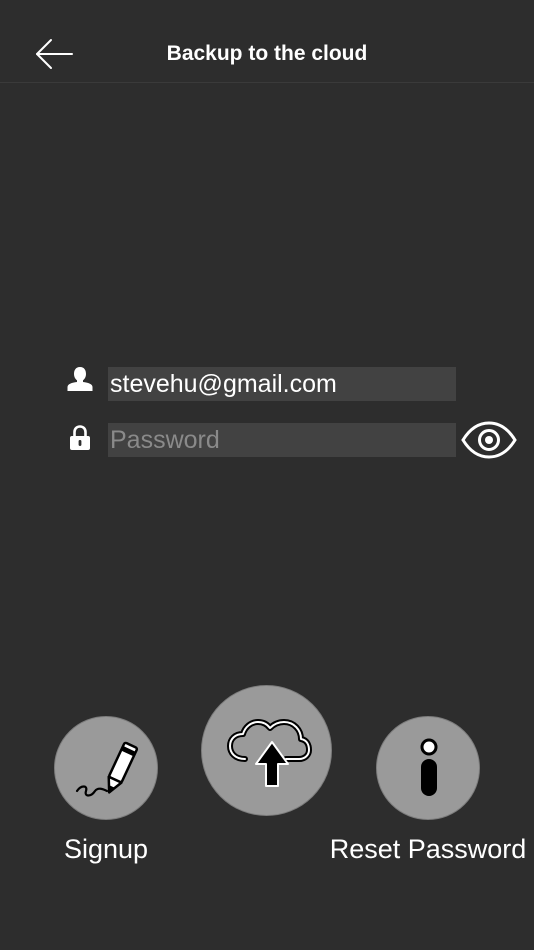  I want to click on page-title: Backup to the cloud, so click(267, 53).